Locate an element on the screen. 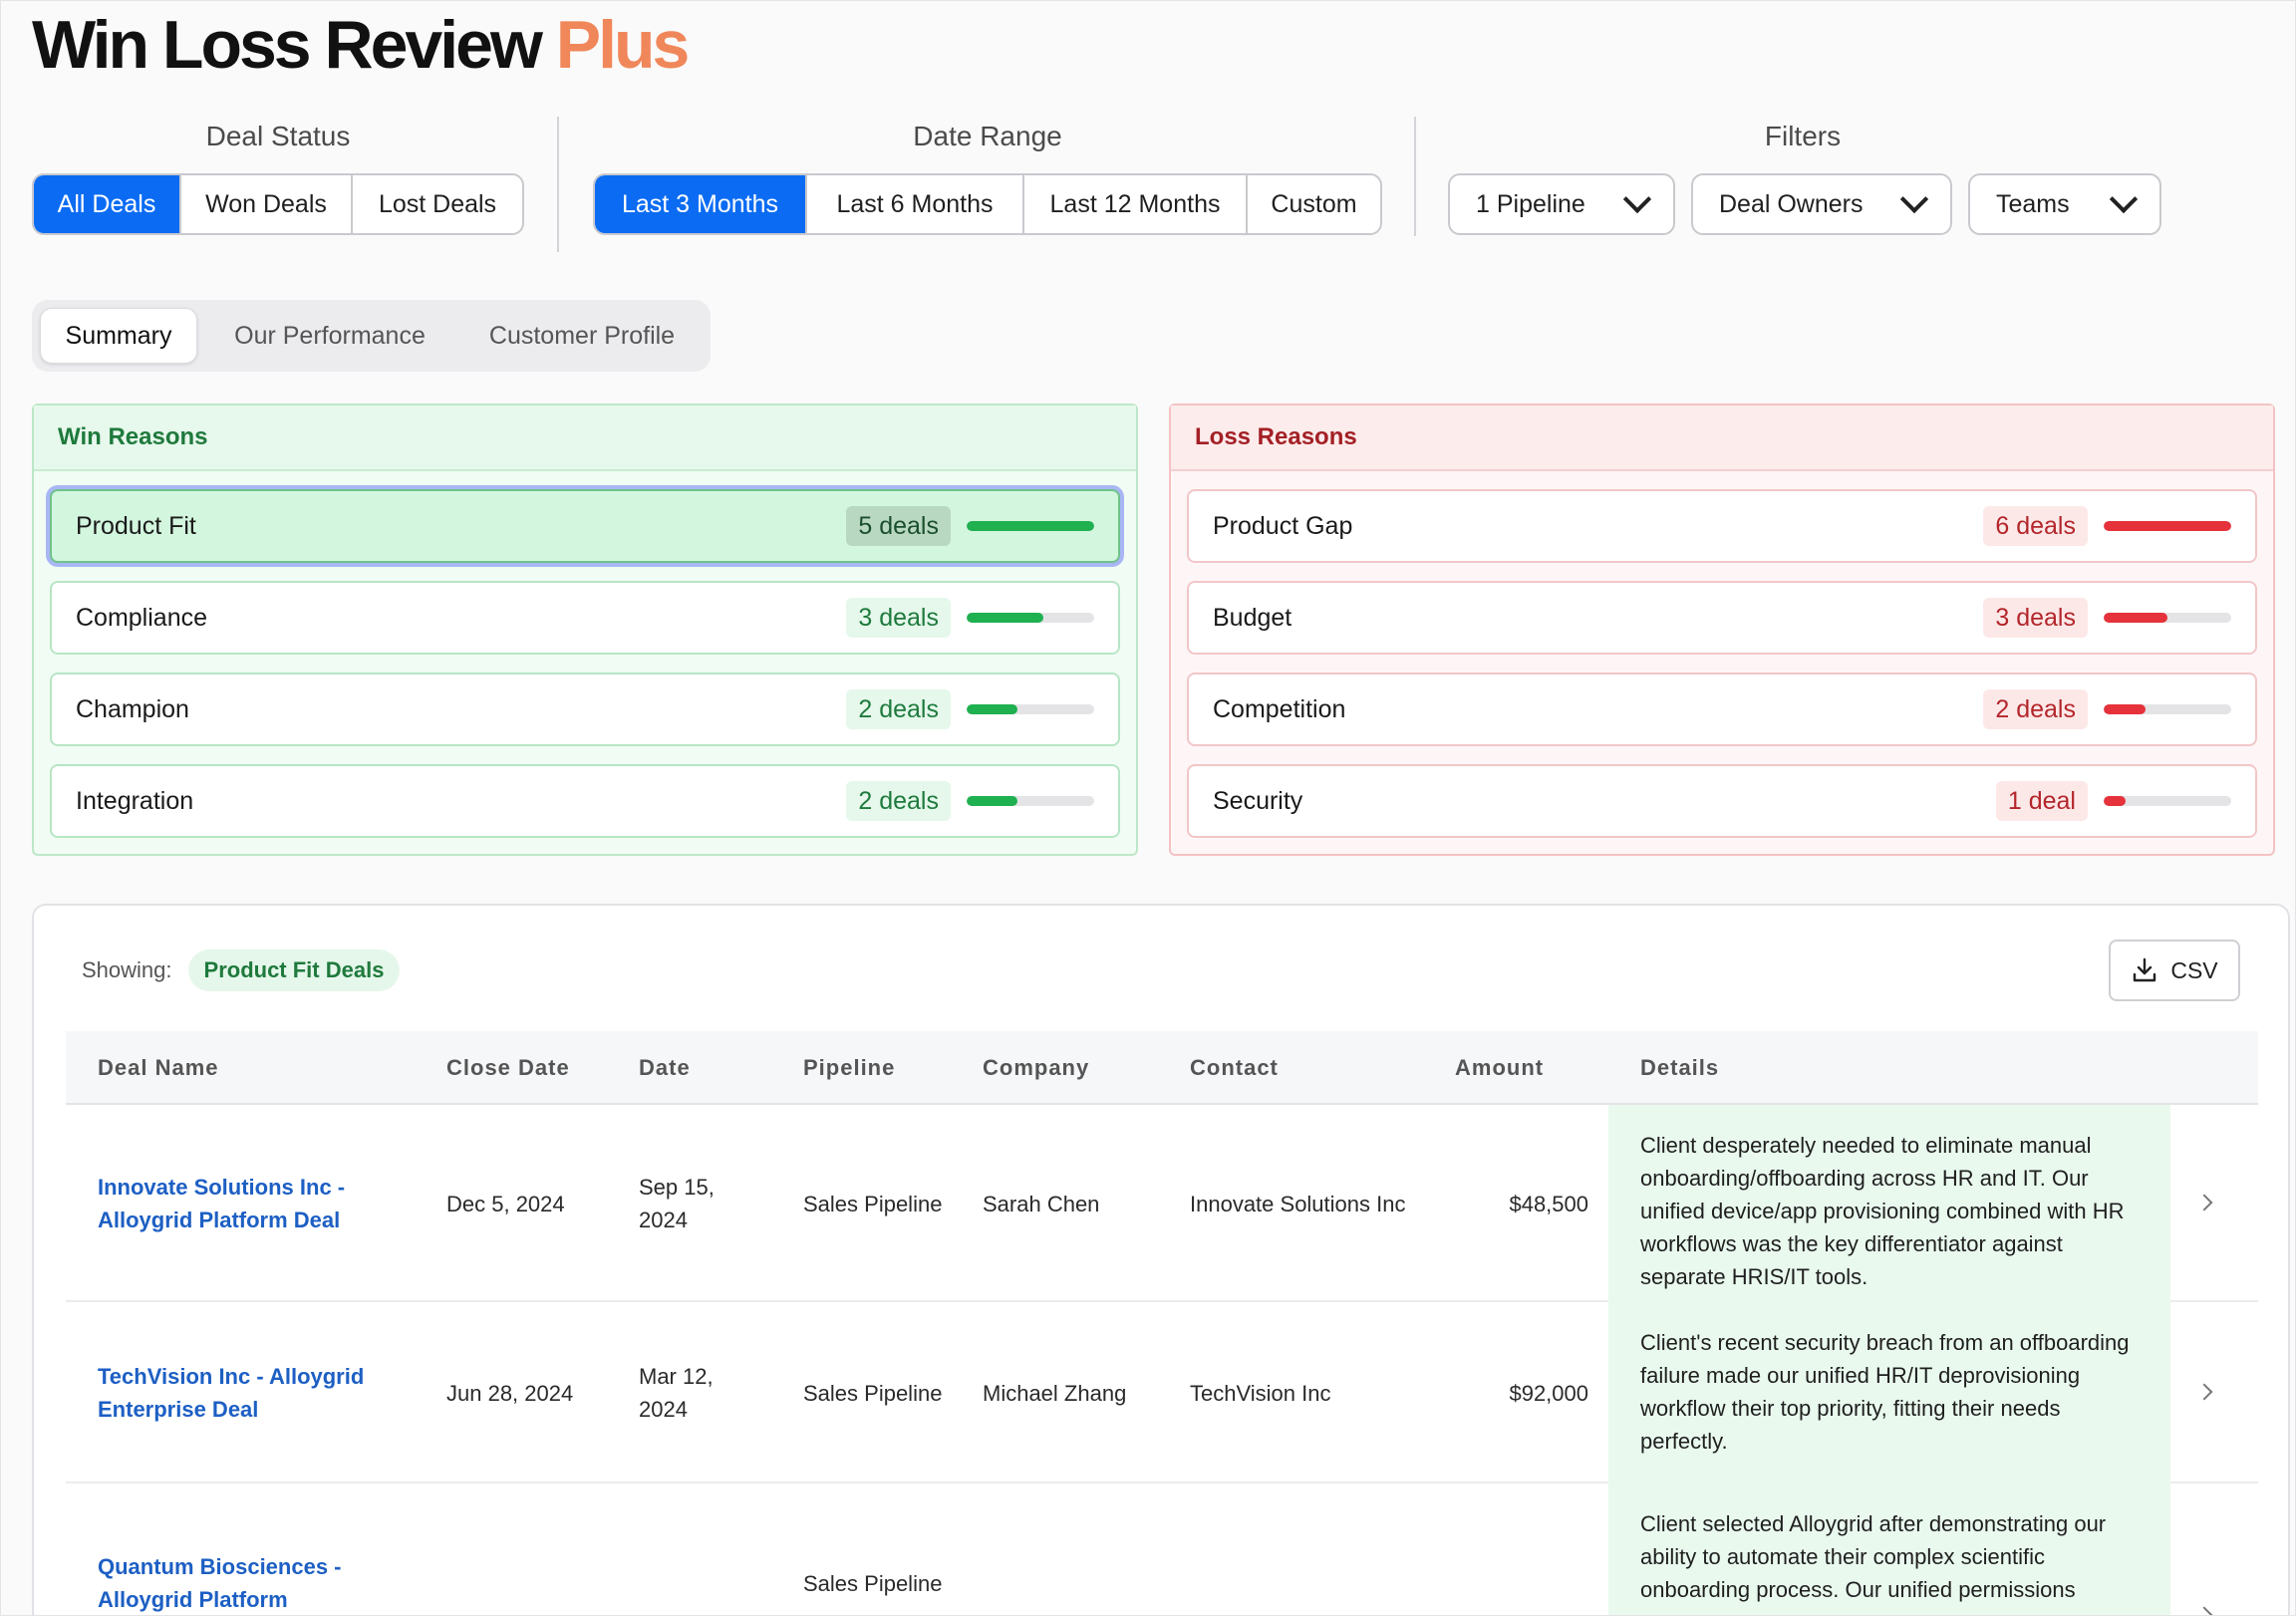 The height and width of the screenshot is (1616, 2296). pipeline-dropdown-label: 1 Pipeline is located at coordinates (1530, 203).